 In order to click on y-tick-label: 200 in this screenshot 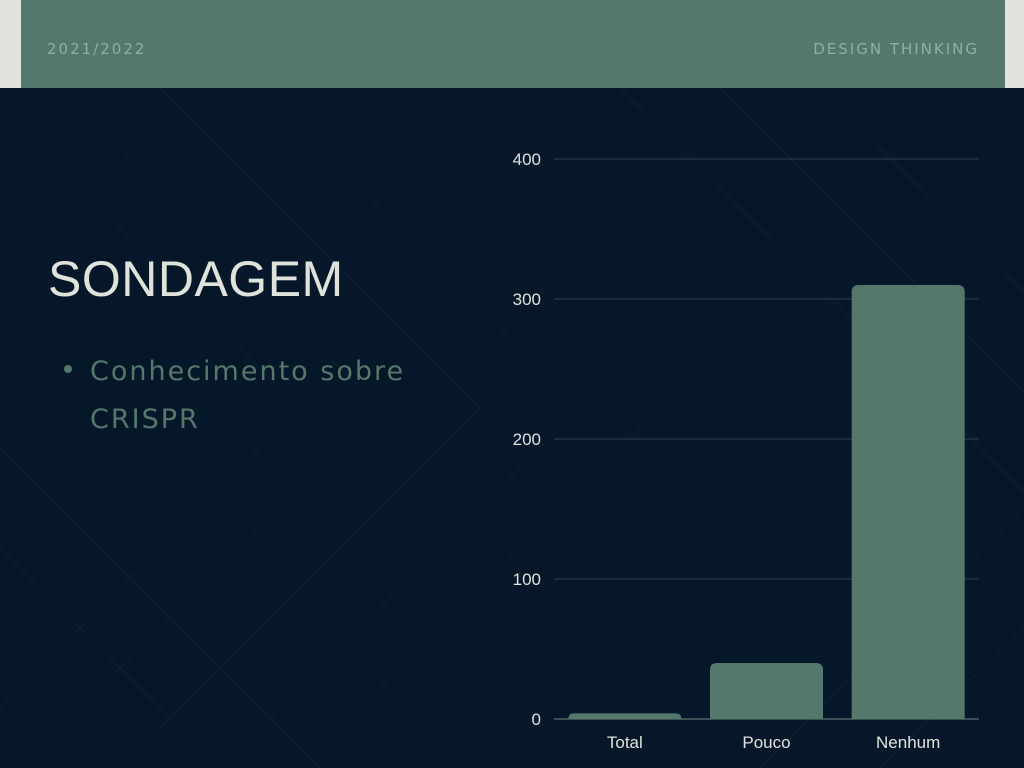, I will do `click(527, 439)`.